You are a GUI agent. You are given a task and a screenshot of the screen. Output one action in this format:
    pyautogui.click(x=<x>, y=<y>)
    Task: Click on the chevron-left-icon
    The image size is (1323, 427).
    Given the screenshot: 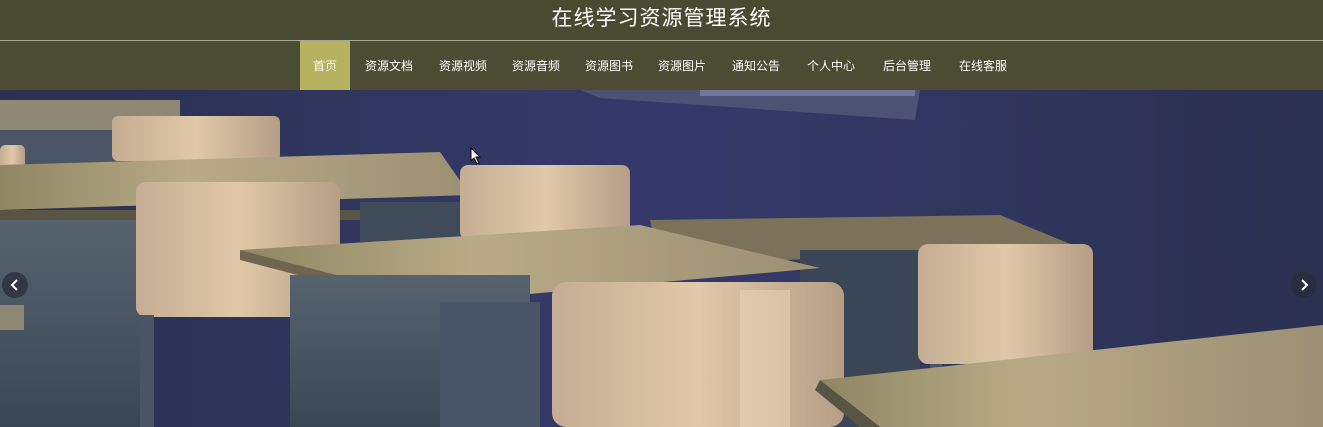 What is the action you would take?
    pyautogui.click(x=14, y=285)
    